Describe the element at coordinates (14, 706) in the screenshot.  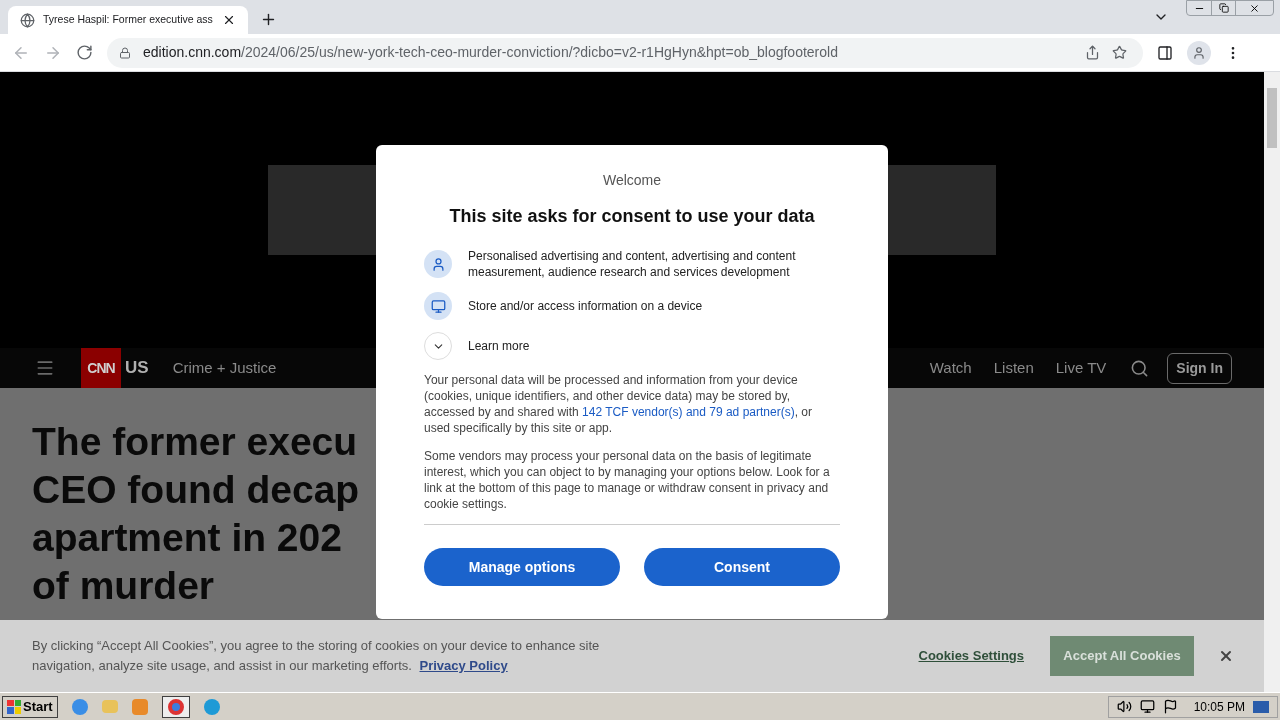
I see `windows-logo-icon` at that location.